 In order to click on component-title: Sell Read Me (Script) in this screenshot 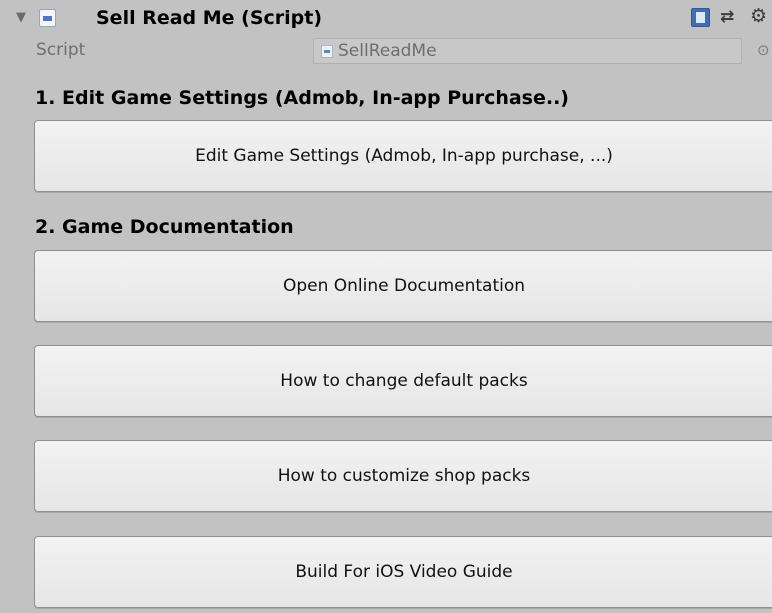, I will do `click(209, 18)`.